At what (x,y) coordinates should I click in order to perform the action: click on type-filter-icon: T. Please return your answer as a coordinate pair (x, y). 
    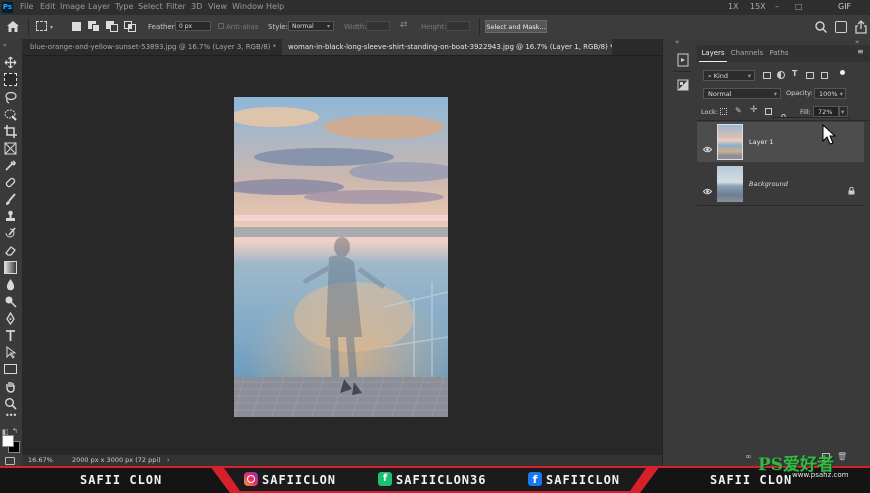
    Looking at the image, I should click on (794, 73).